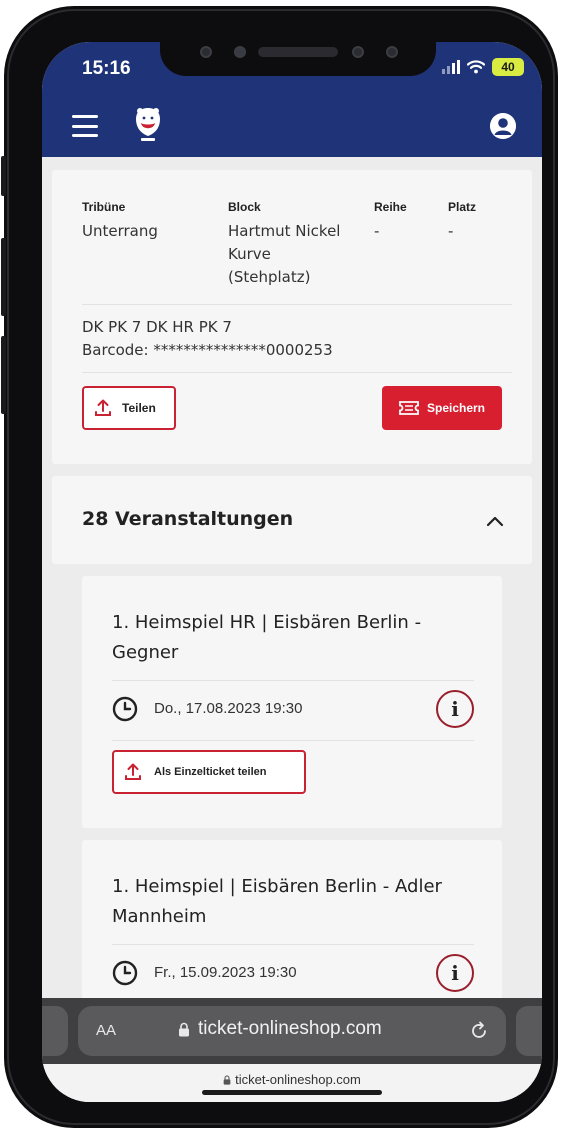 This screenshot has width=562, height=1132. Describe the element at coordinates (456, 408) in the screenshot. I see `save-button-label: Speichern` at that location.